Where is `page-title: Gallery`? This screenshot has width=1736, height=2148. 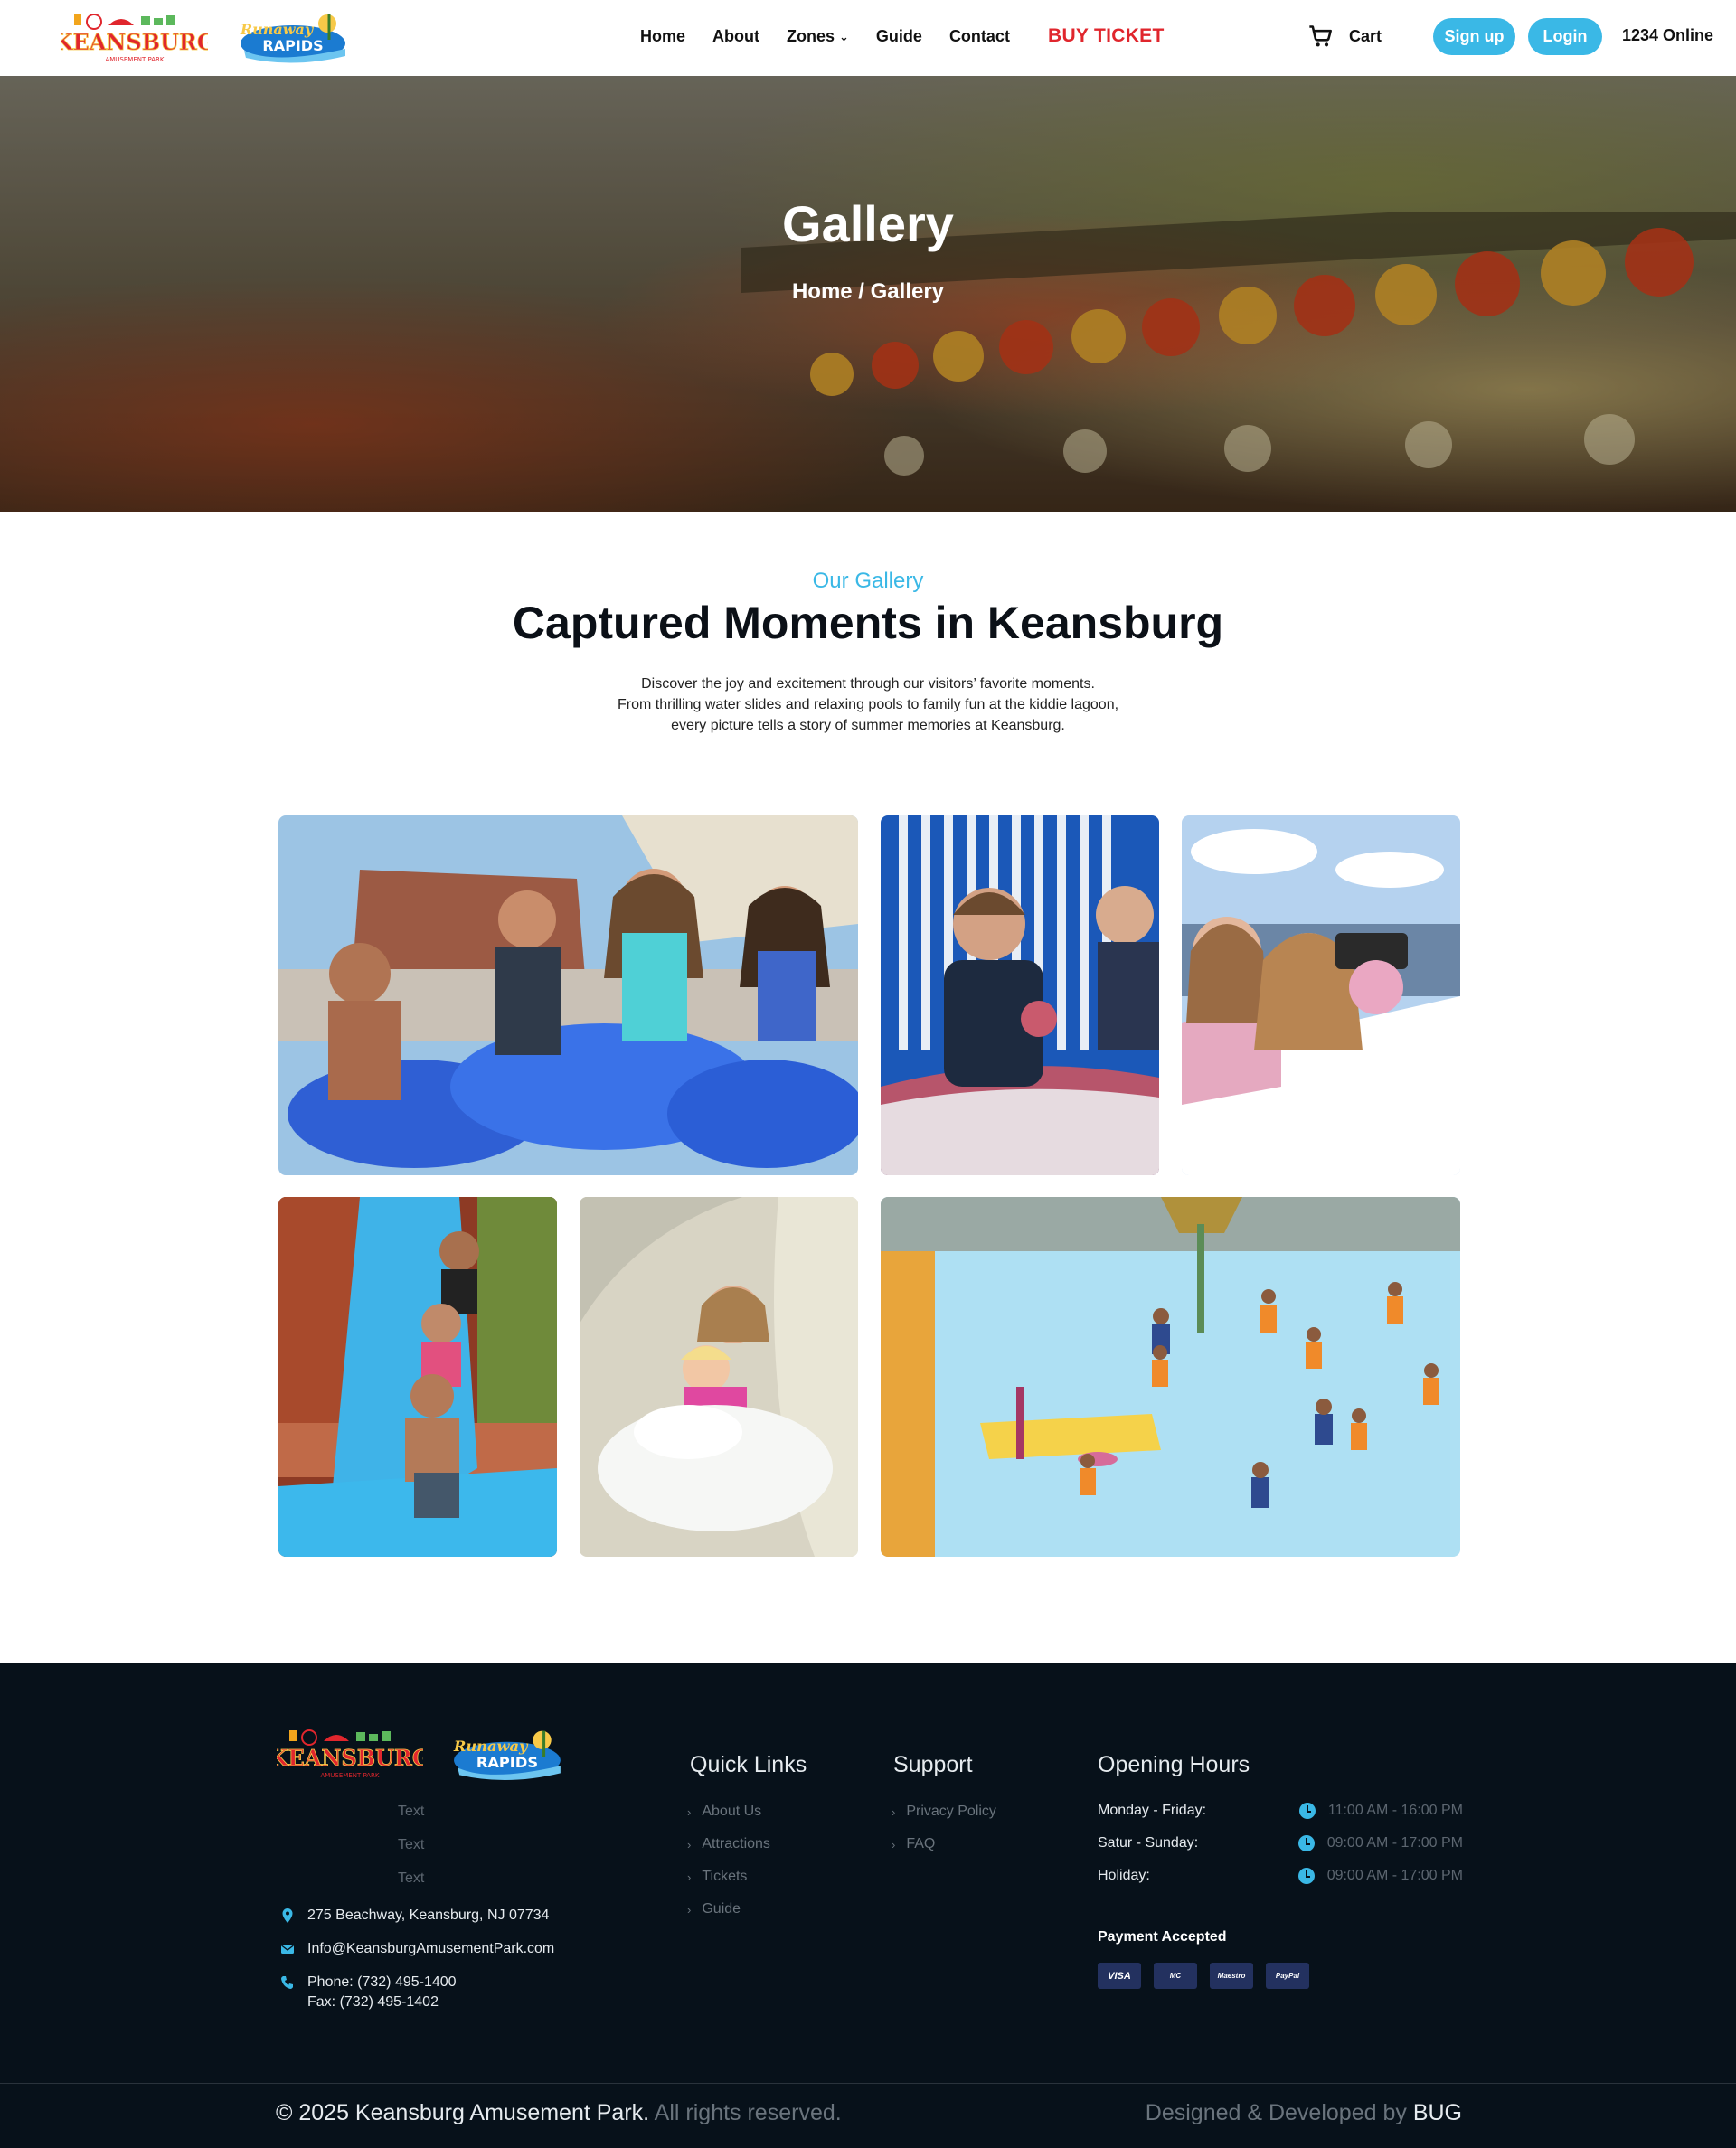
page-title: Gallery is located at coordinates (868, 224).